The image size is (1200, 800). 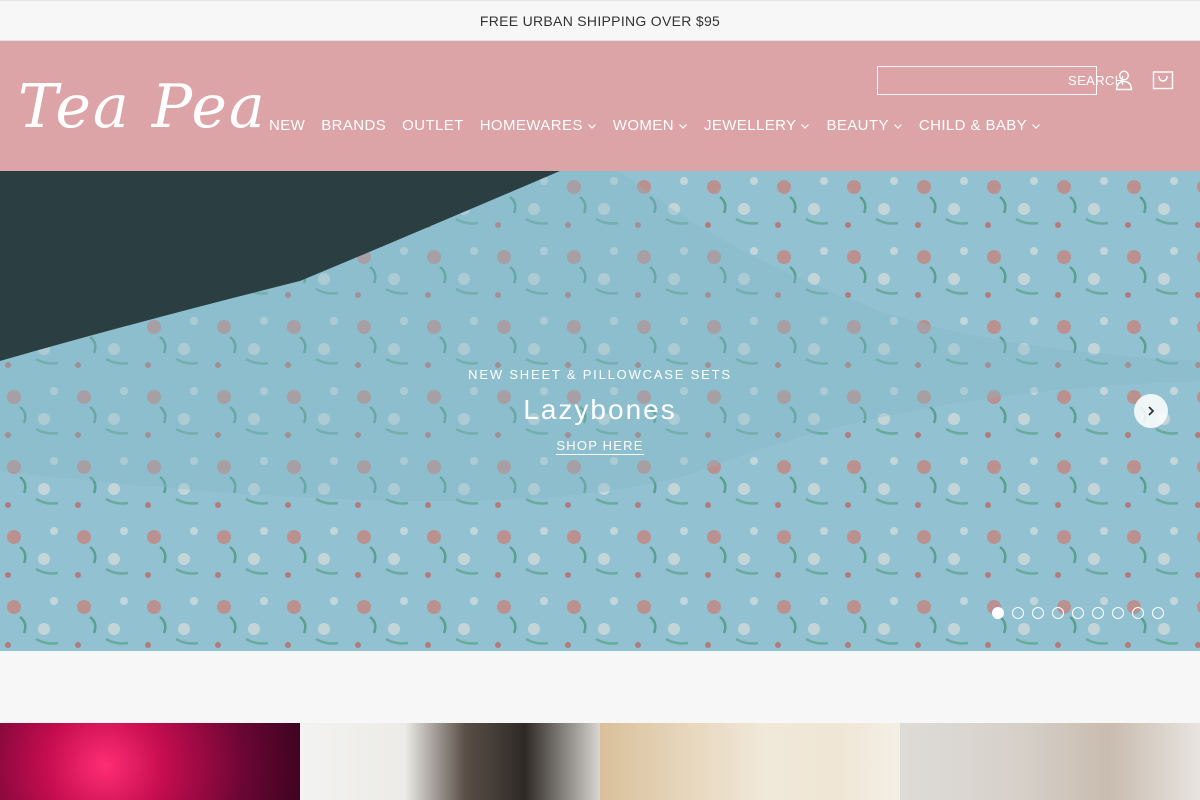 I want to click on announcement-text: FREE URBAN SHIPPING OVER $95, so click(x=600, y=20).